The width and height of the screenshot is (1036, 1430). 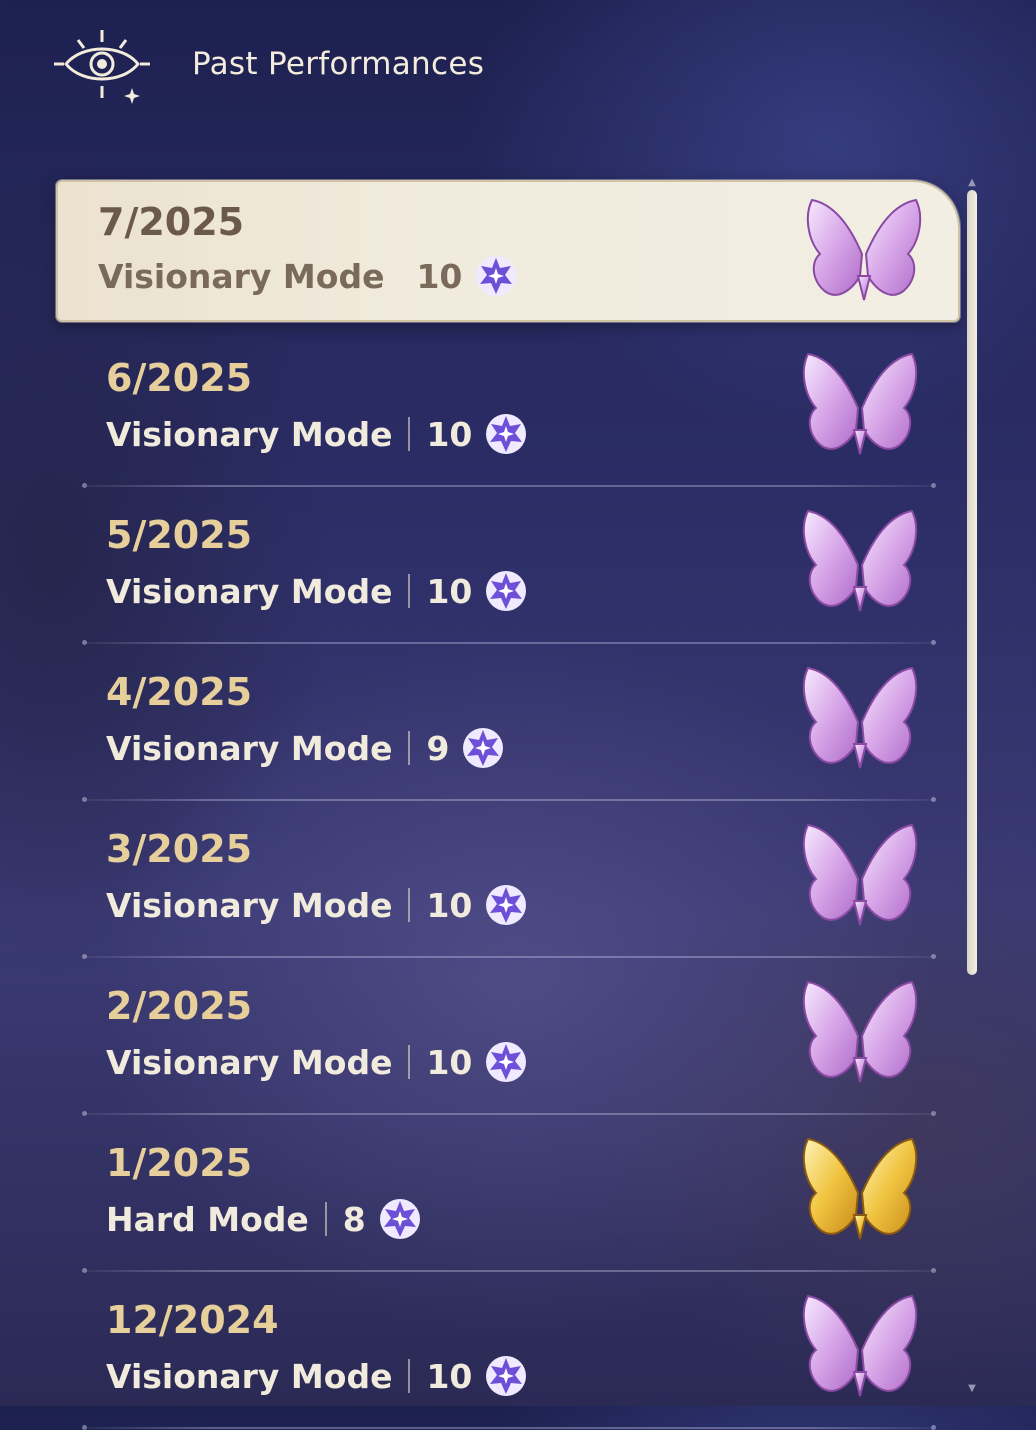 What do you see at coordinates (508, 566) in the screenshot?
I see `performance-row: 5/2025 Visionary Mode 10` at bounding box center [508, 566].